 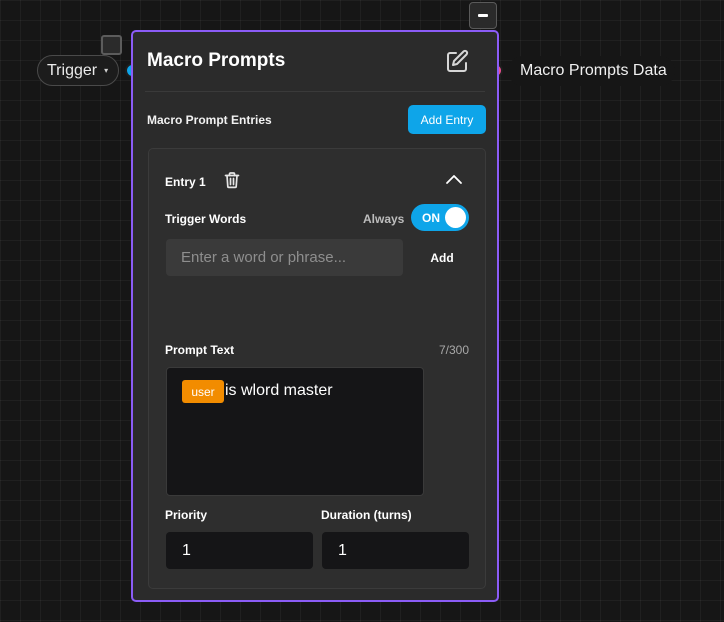 I want to click on prompt-text-label: Prompt Text, so click(x=200, y=350).